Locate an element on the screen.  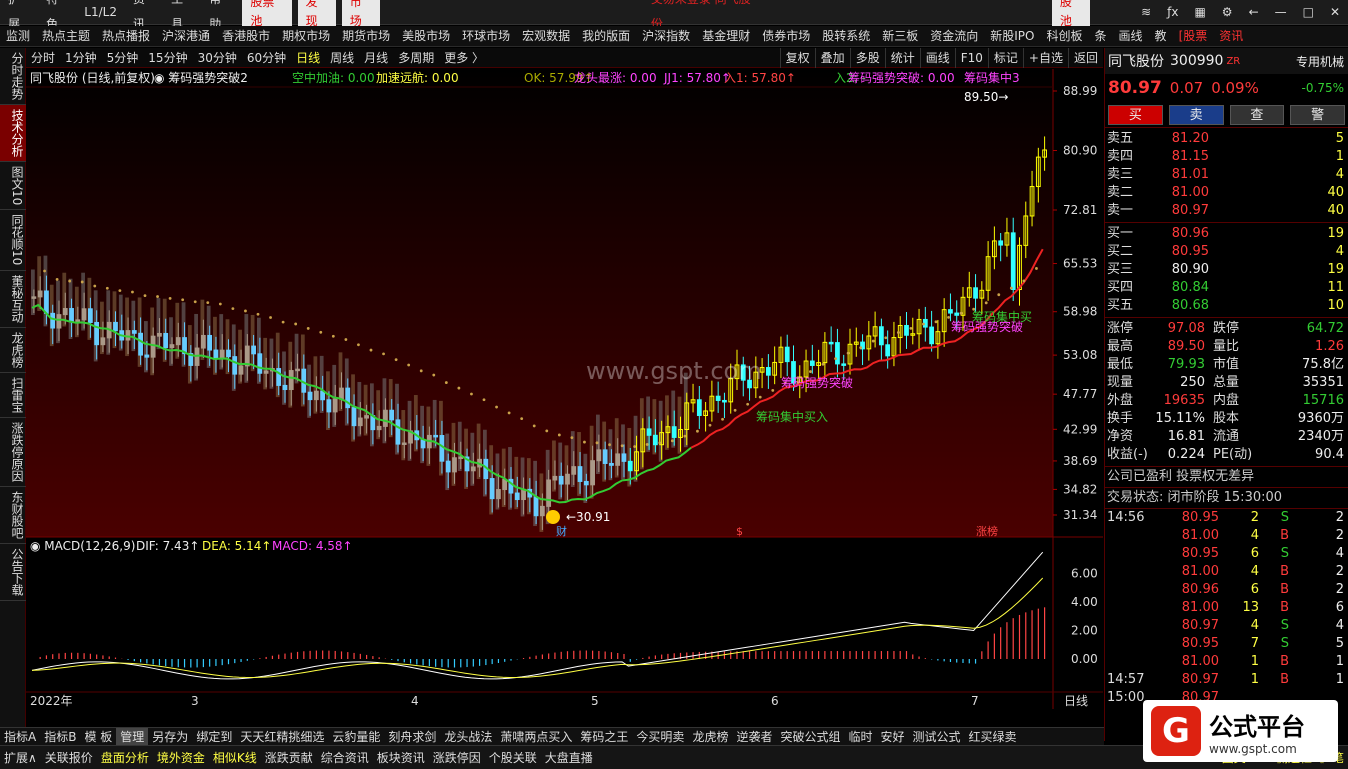
status-item: 个股关联 is located at coordinates (513, 758).